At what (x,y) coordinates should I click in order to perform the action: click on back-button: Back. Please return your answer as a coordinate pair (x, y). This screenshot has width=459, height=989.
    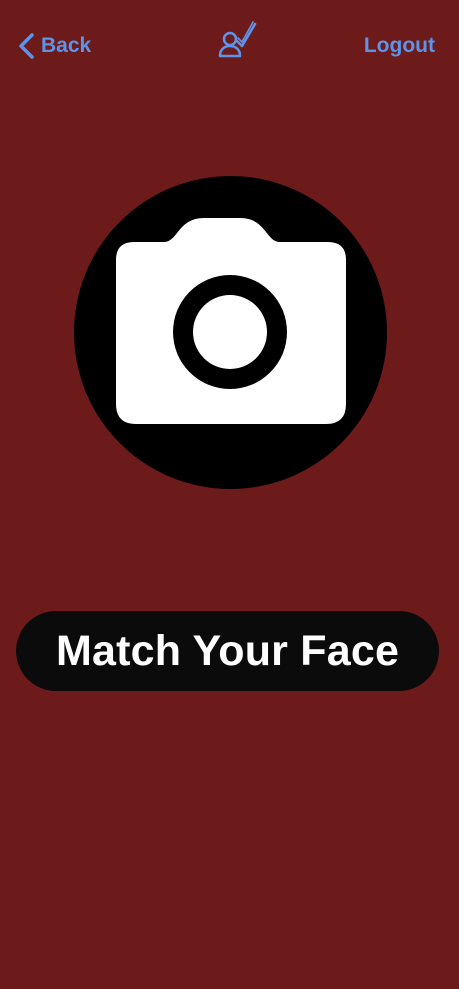
    Looking at the image, I should click on (53, 46).